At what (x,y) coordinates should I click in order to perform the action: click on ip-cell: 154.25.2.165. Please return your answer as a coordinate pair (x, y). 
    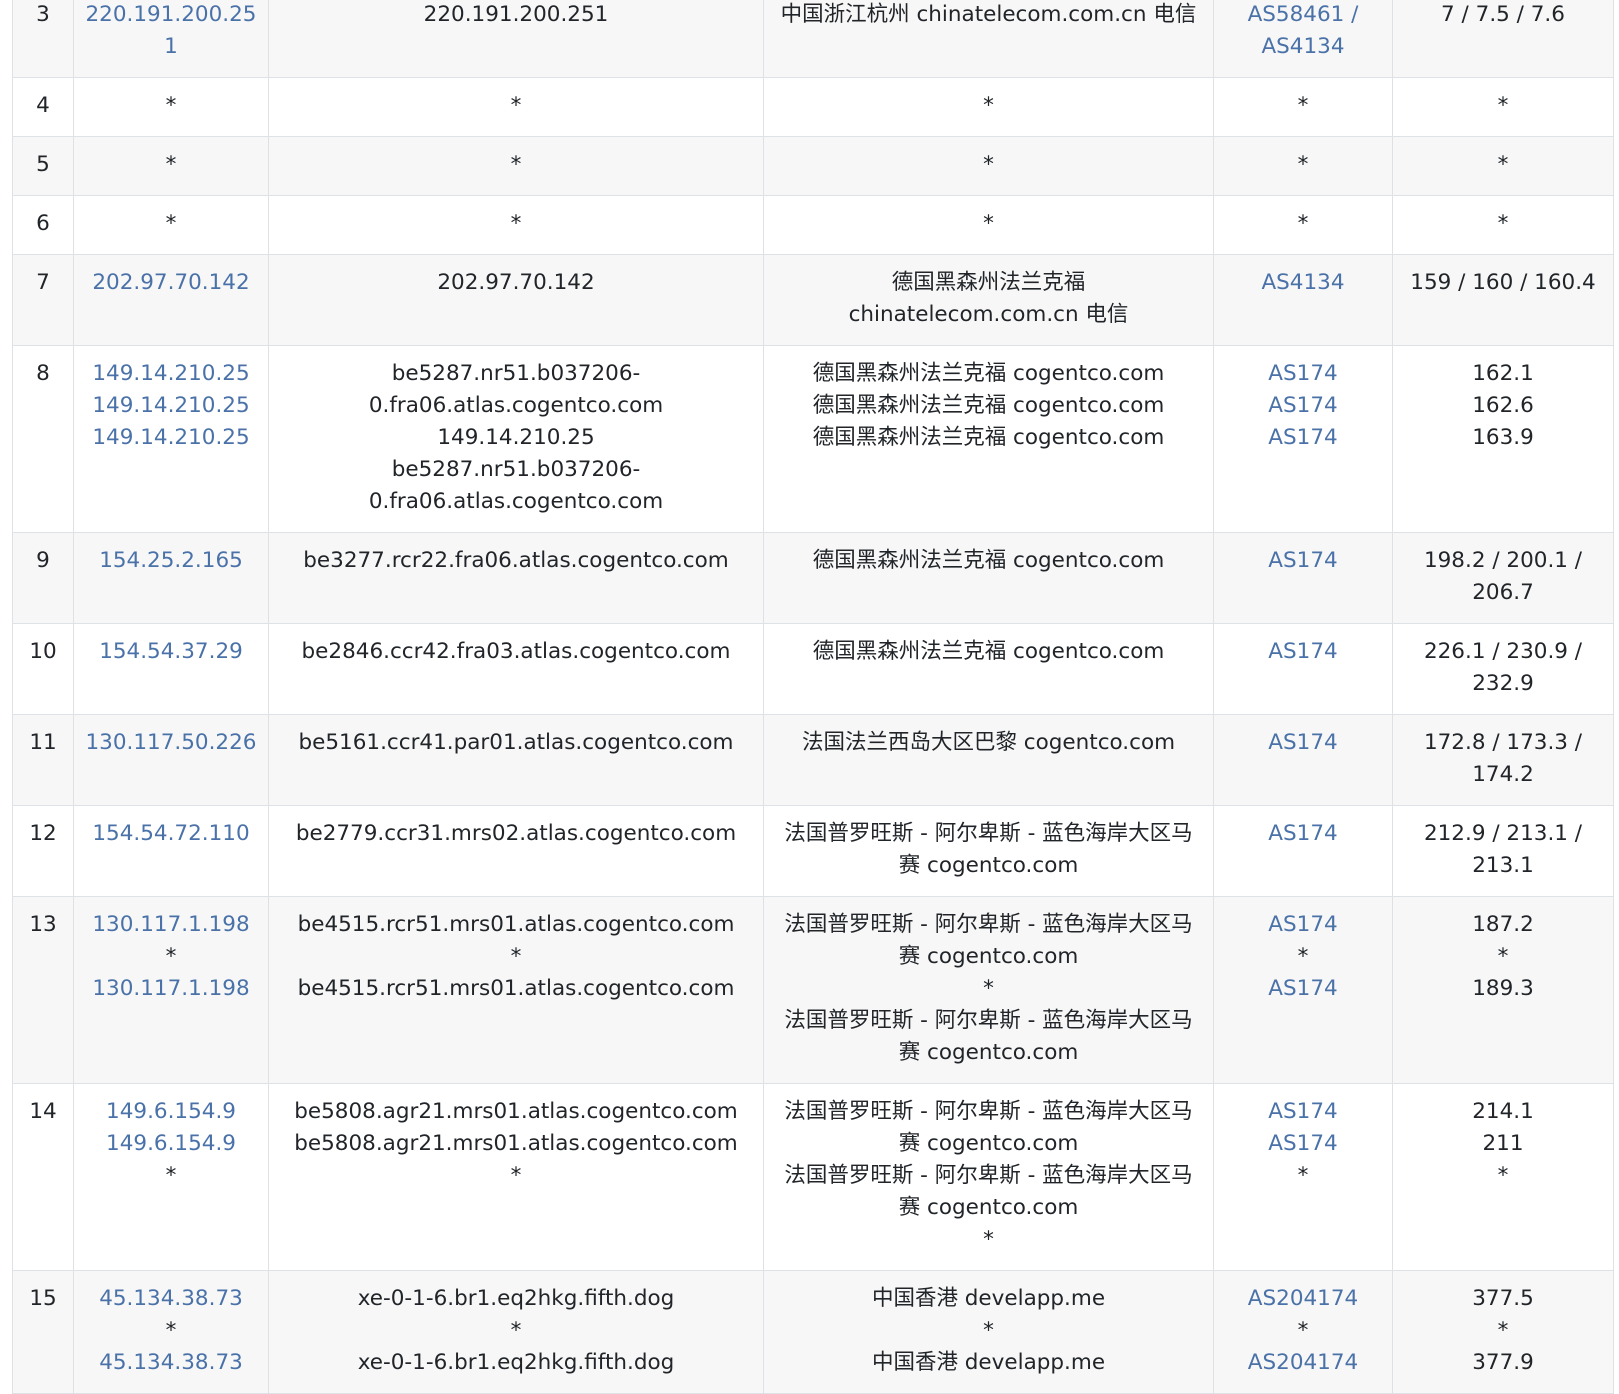
    Looking at the image, I should click on (171, 578).